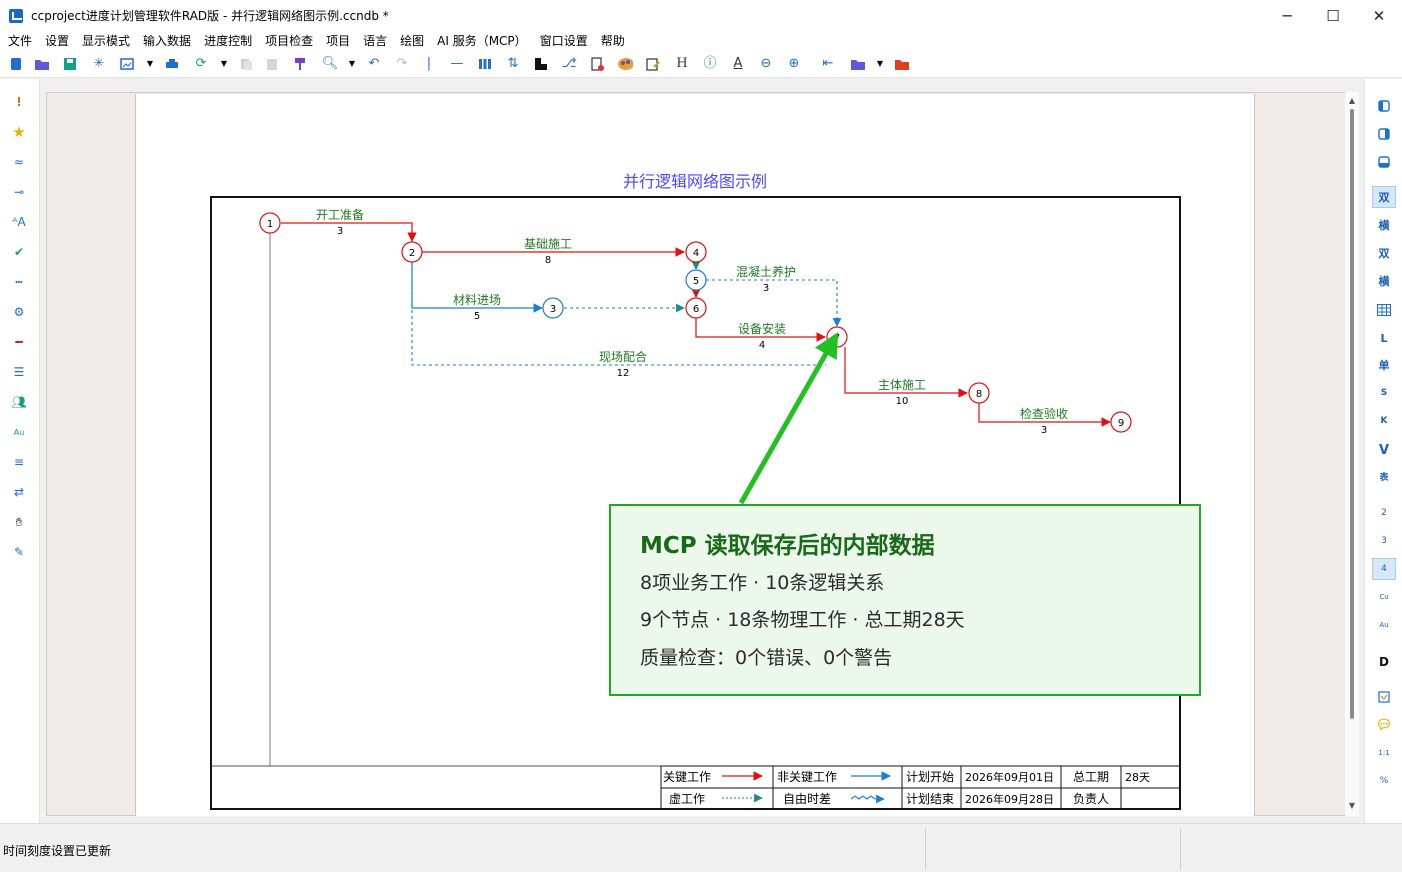 The image size is (1402, 872). I want to click on copy-icon, so click(246, 64).